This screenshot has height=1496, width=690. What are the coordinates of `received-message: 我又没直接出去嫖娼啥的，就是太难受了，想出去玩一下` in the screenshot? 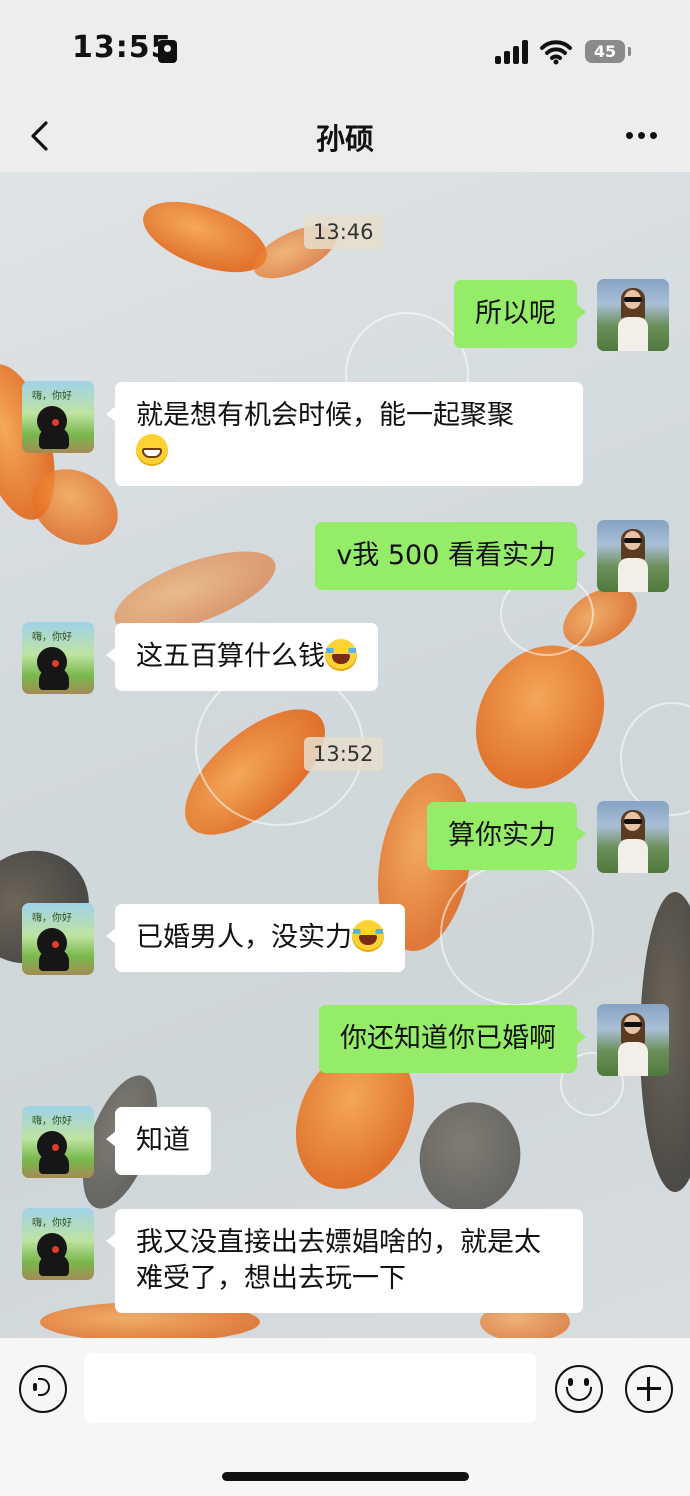 It's located at (344, 1261).